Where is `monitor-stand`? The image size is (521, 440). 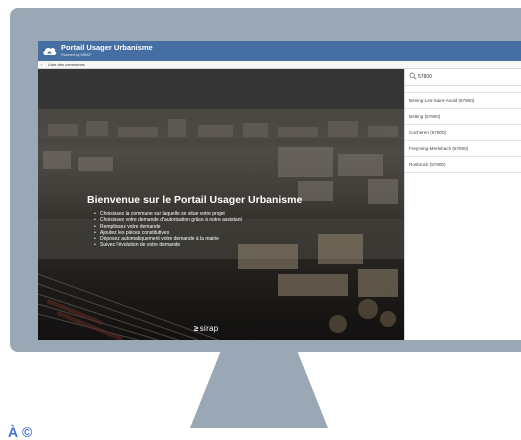
monitor-stand is located at coordinates (259, 390).